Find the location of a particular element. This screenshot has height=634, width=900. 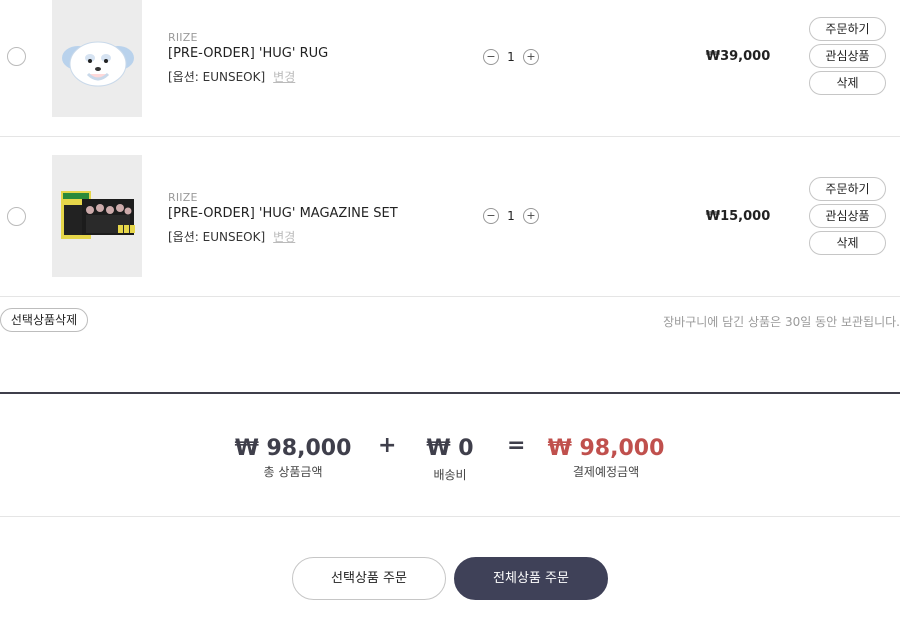

product-name: [PRE-ORDER] 'HUG' MAGAZINE SET is located at coordinates (283, 213).